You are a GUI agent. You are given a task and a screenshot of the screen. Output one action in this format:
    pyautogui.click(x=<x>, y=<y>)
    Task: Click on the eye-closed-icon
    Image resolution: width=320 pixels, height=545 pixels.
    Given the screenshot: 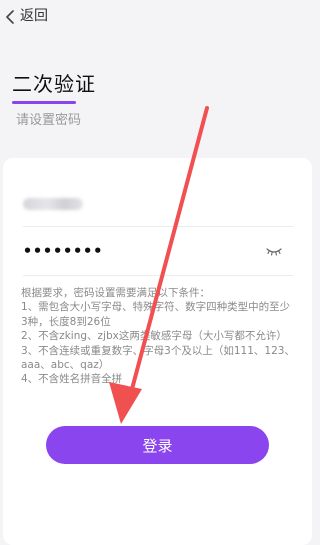 What is the action you would take?
    pyautogui.click(x=274, y=250)
    